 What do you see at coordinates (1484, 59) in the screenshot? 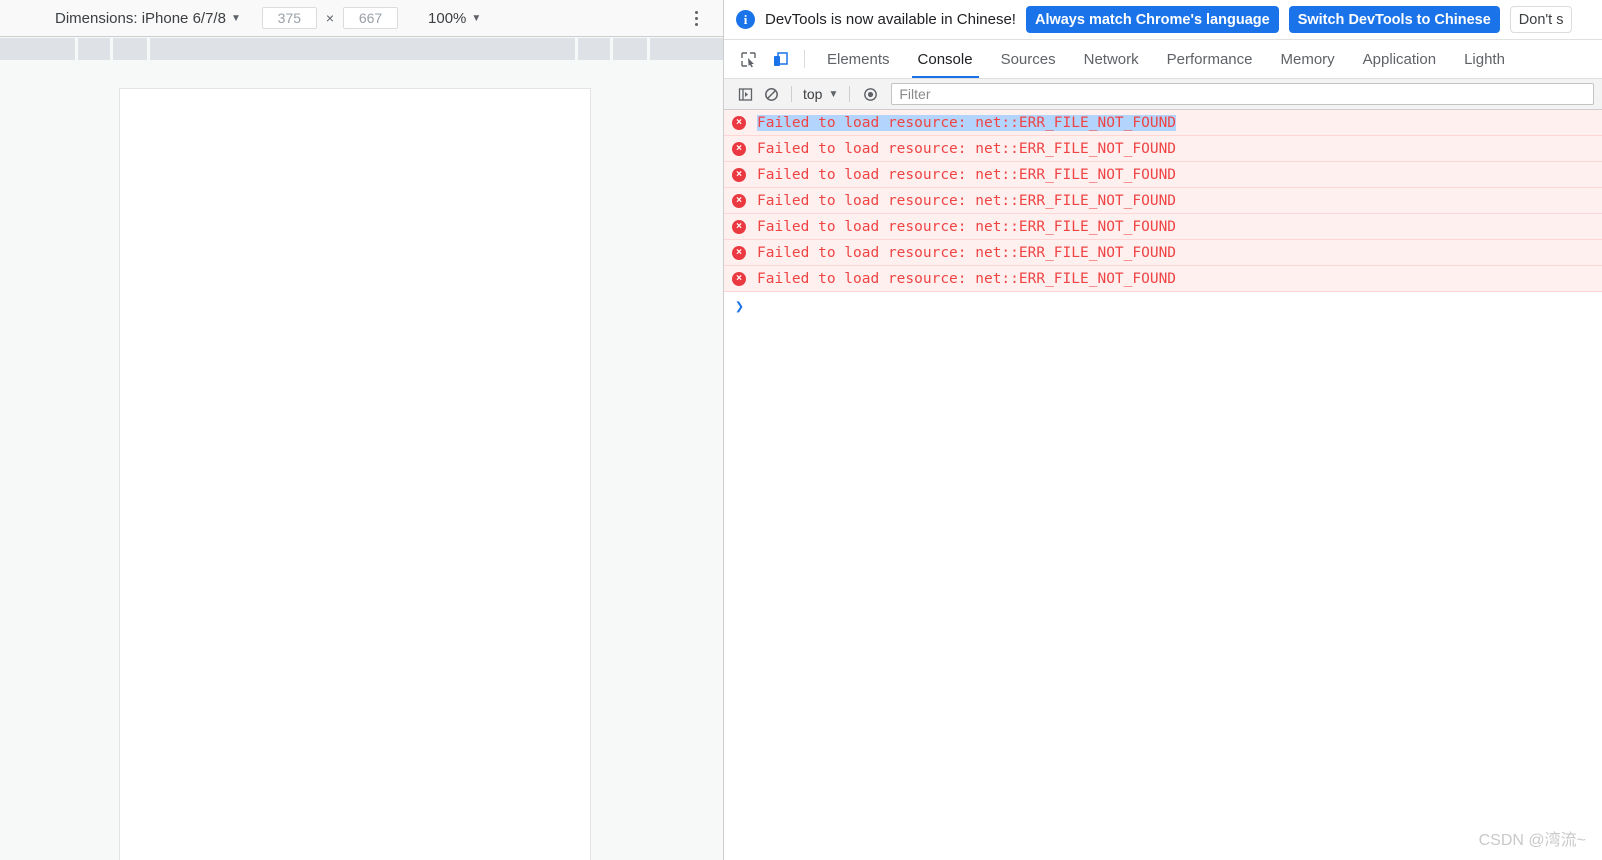
I see `tab-lighthouse: Lighth` at bounding box center [1484, 59].